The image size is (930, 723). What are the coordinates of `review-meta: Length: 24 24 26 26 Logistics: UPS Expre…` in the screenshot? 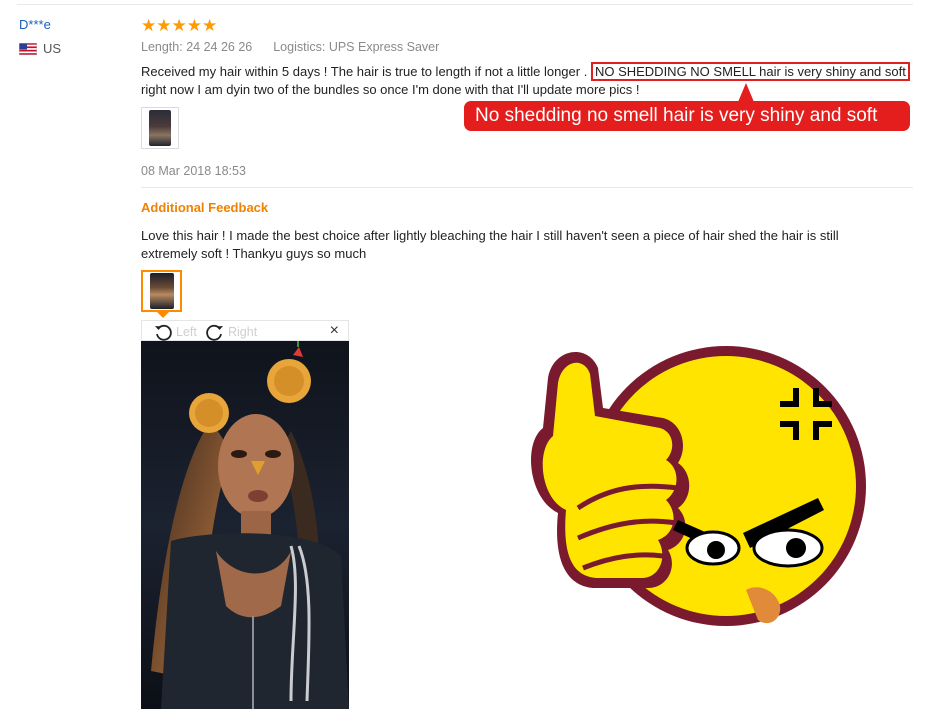 It's located at (527, 47).